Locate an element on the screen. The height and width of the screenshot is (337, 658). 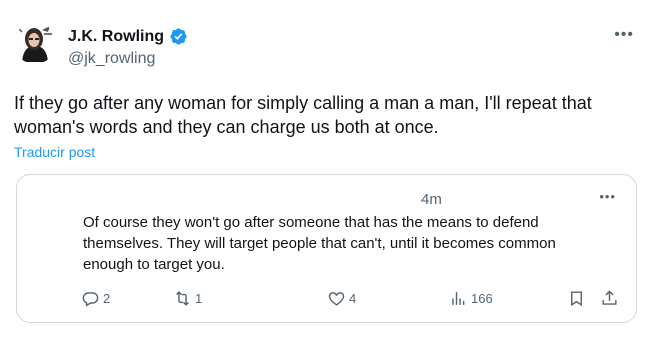
avatar is located at coordinates (35, 43).